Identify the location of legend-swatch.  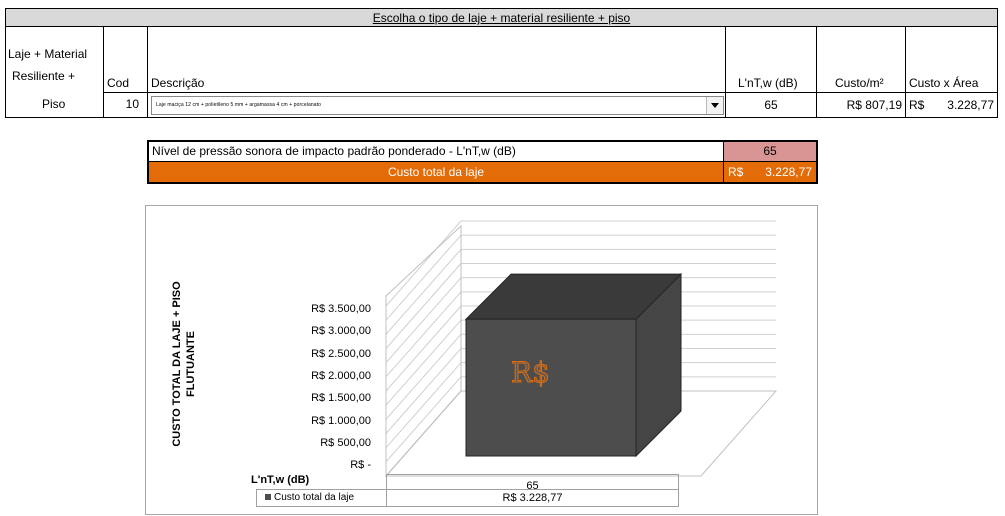
(268, 497).